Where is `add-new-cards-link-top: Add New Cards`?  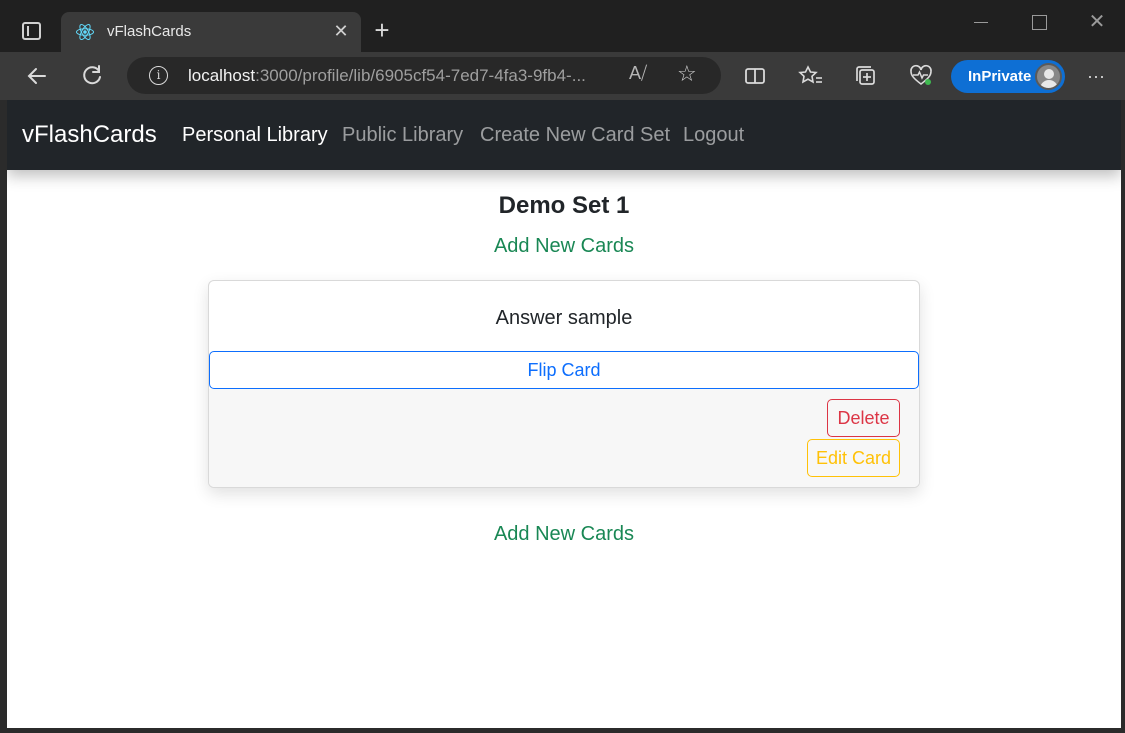
add-new-cards-link-top: Add New Cards is located at coordinates (564, 246).